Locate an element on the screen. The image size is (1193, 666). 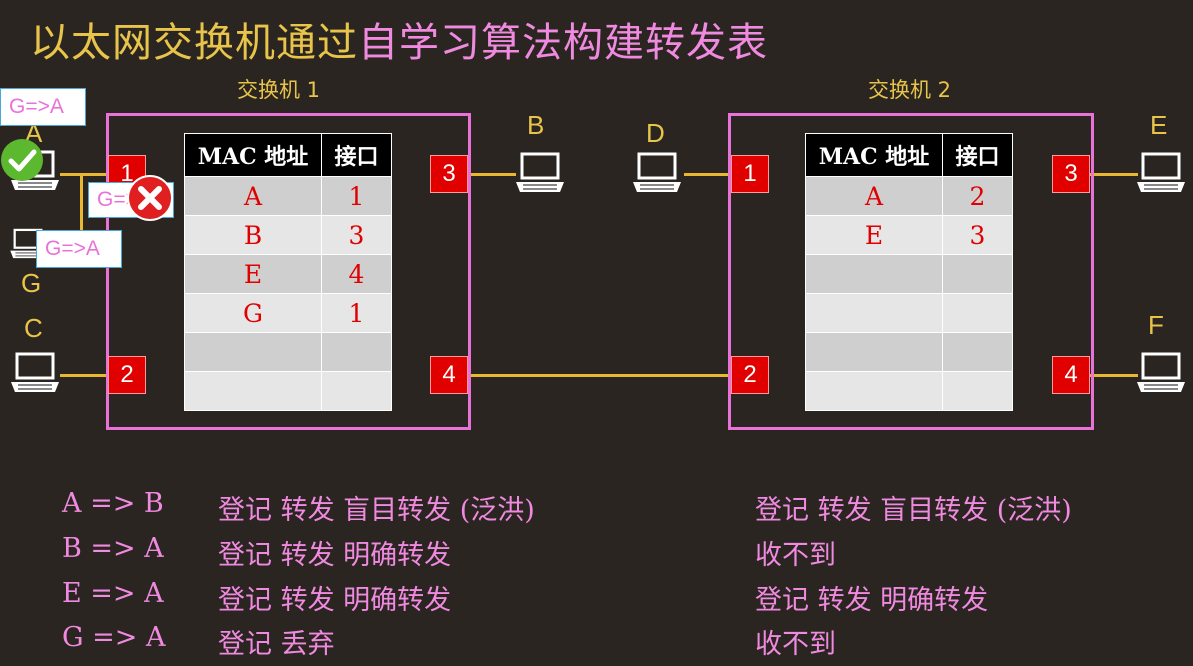
port-cell: 2 is located at coordinates (977, 196).